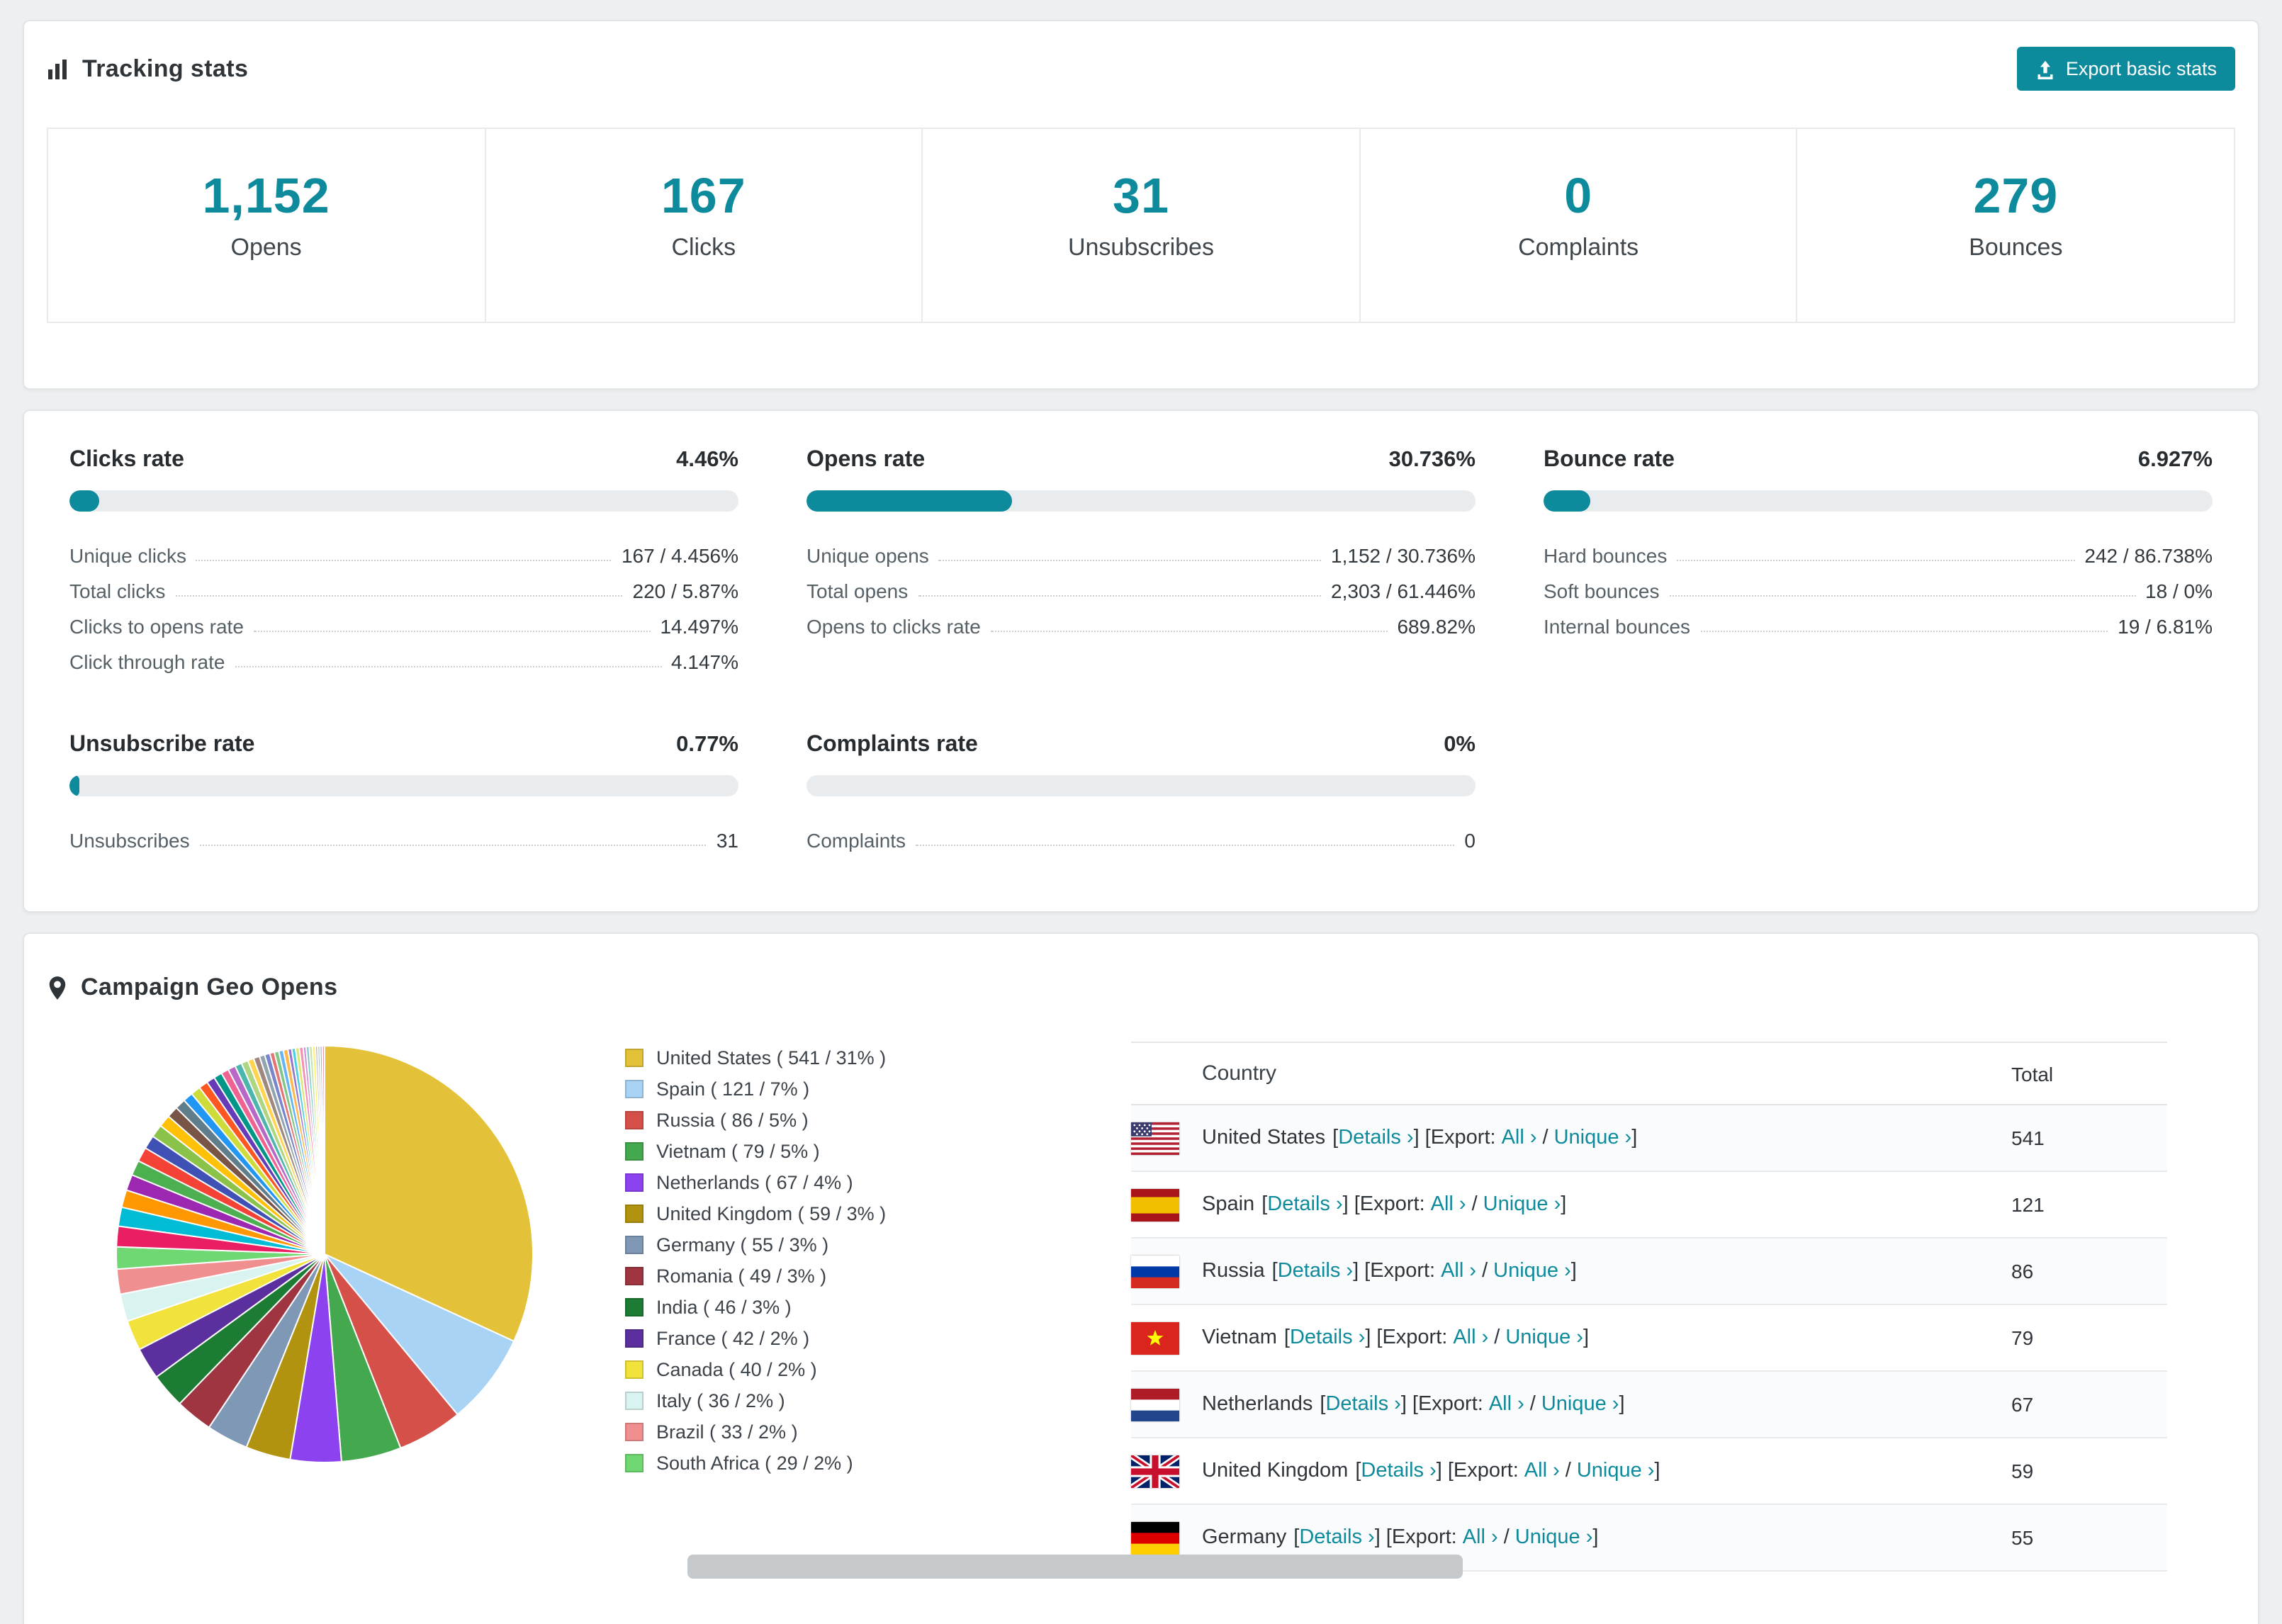 The width and height of the screenshot is (2282, 1624). Describe the element at coordinates (1141, 555) in the screenshot. I see `stat-row: Unique opens 1,152 / 30.736%` at that location.